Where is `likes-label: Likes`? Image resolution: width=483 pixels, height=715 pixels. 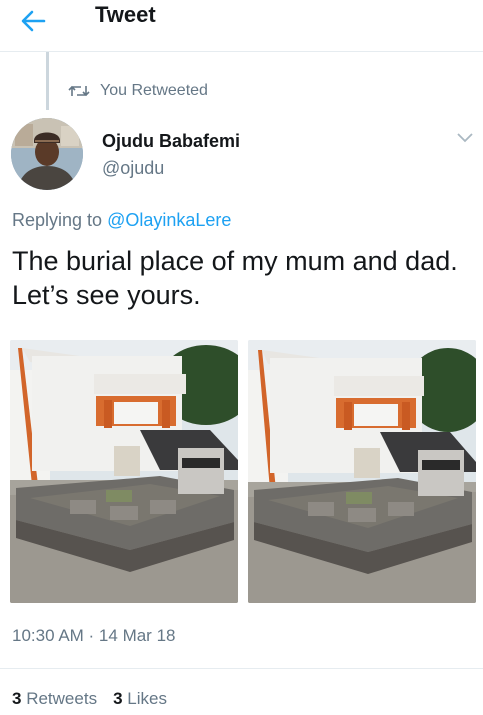
likes-label: Likes is located at coordinates (147, 698).